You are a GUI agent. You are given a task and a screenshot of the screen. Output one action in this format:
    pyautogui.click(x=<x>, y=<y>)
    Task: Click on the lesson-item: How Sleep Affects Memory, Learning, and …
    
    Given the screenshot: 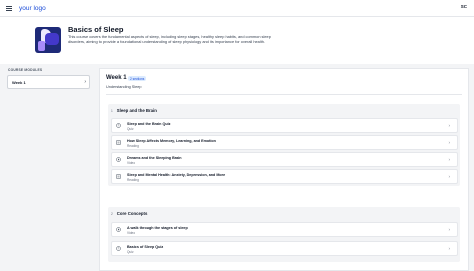 What is the action you would take?
    pyautogui.click(x=284, y=142)
    